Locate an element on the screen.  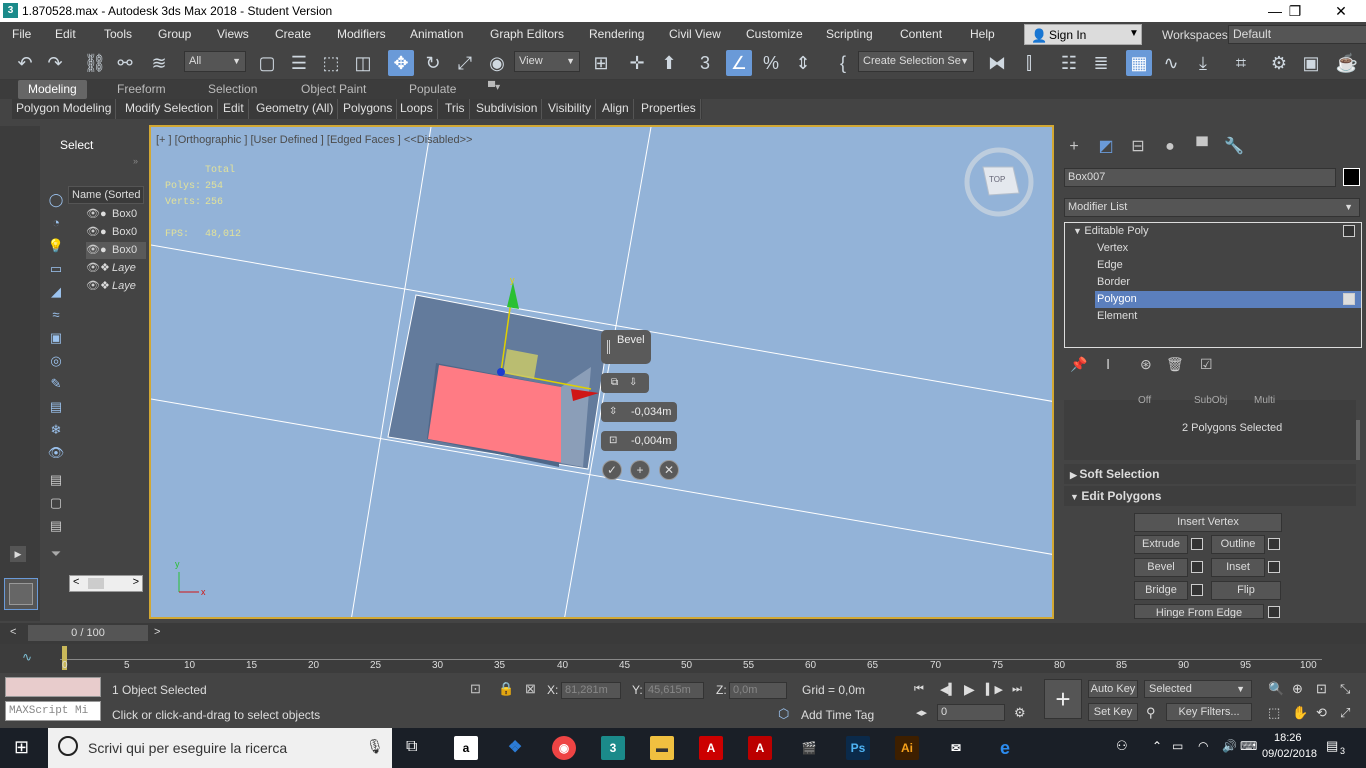
workspaces-select: Default is located at coordinates (1297, 34).